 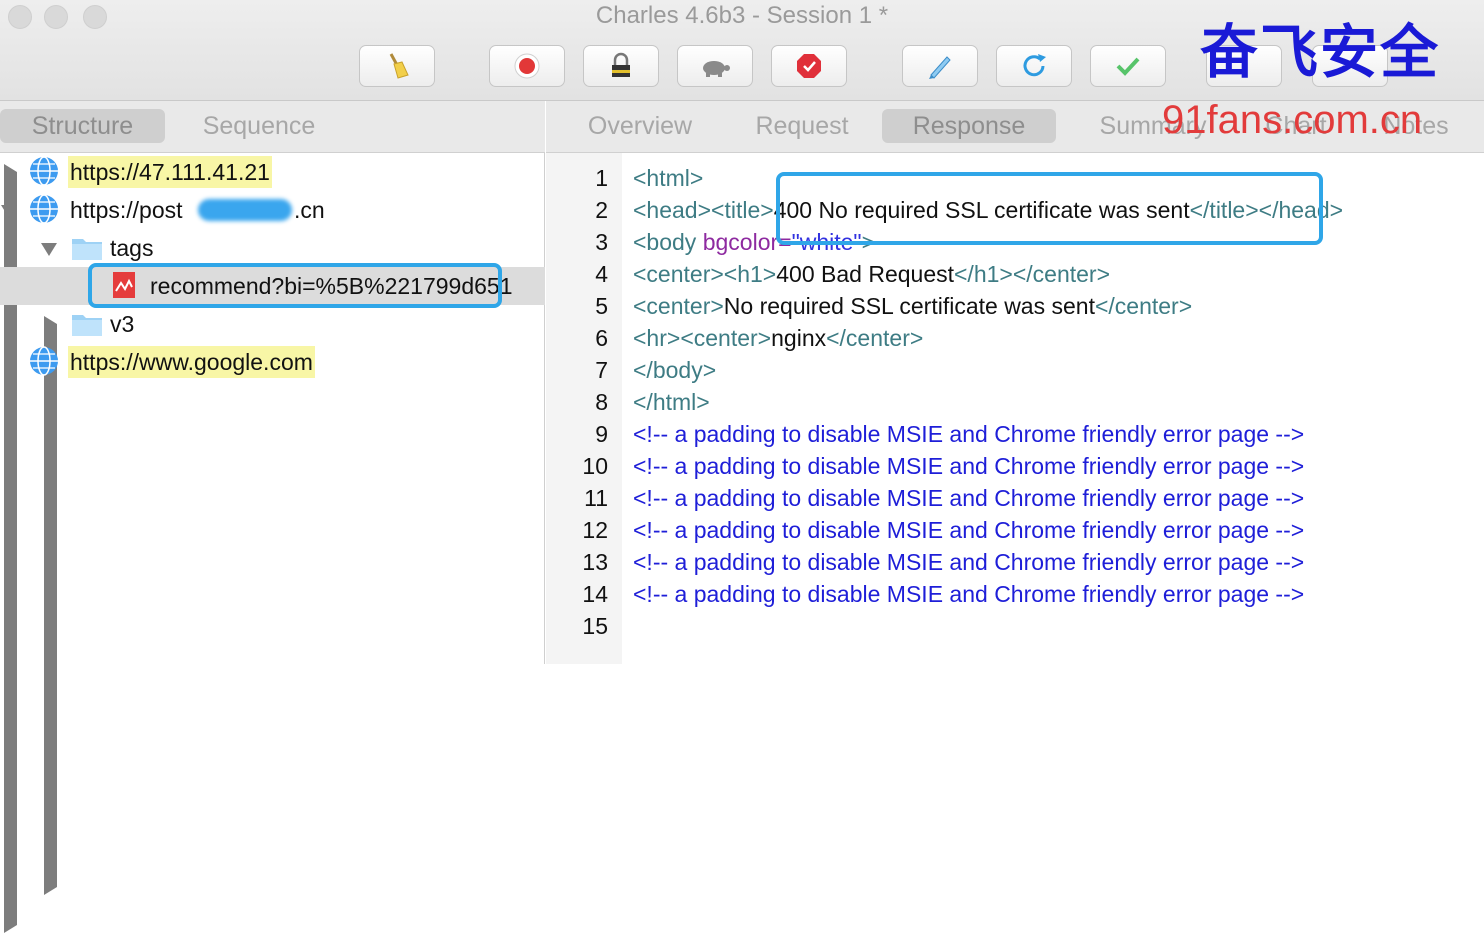 What do you see at coordinates (601, 210) in the screenshot?
I see `line-number: 2` at bounding box center [601, 210].